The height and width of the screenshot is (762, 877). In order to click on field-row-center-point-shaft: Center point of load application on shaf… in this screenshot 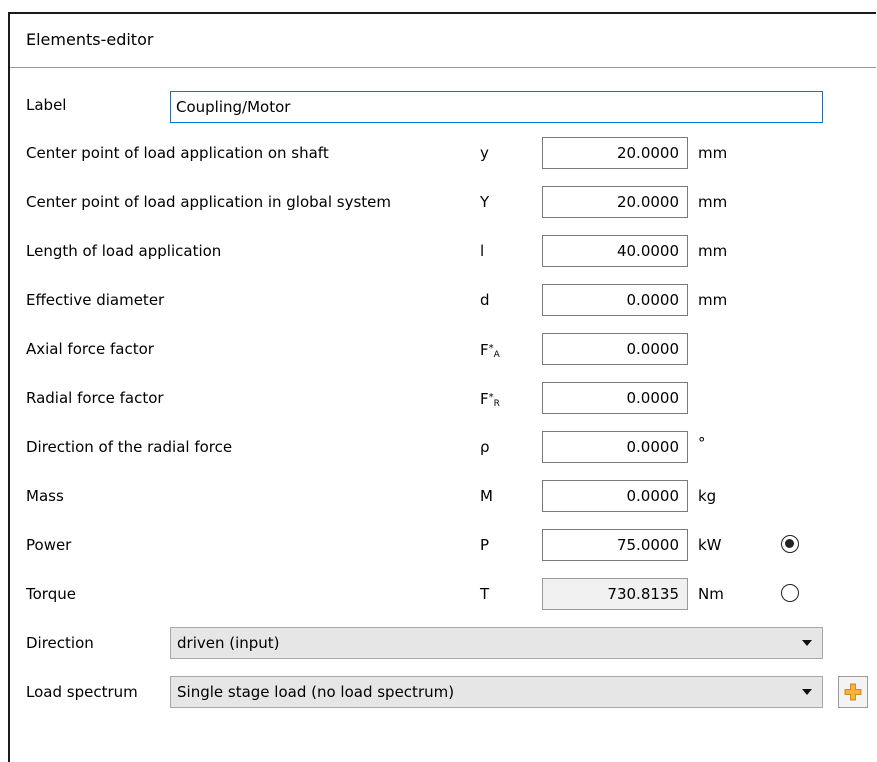, I will do `click(443, 153)`.